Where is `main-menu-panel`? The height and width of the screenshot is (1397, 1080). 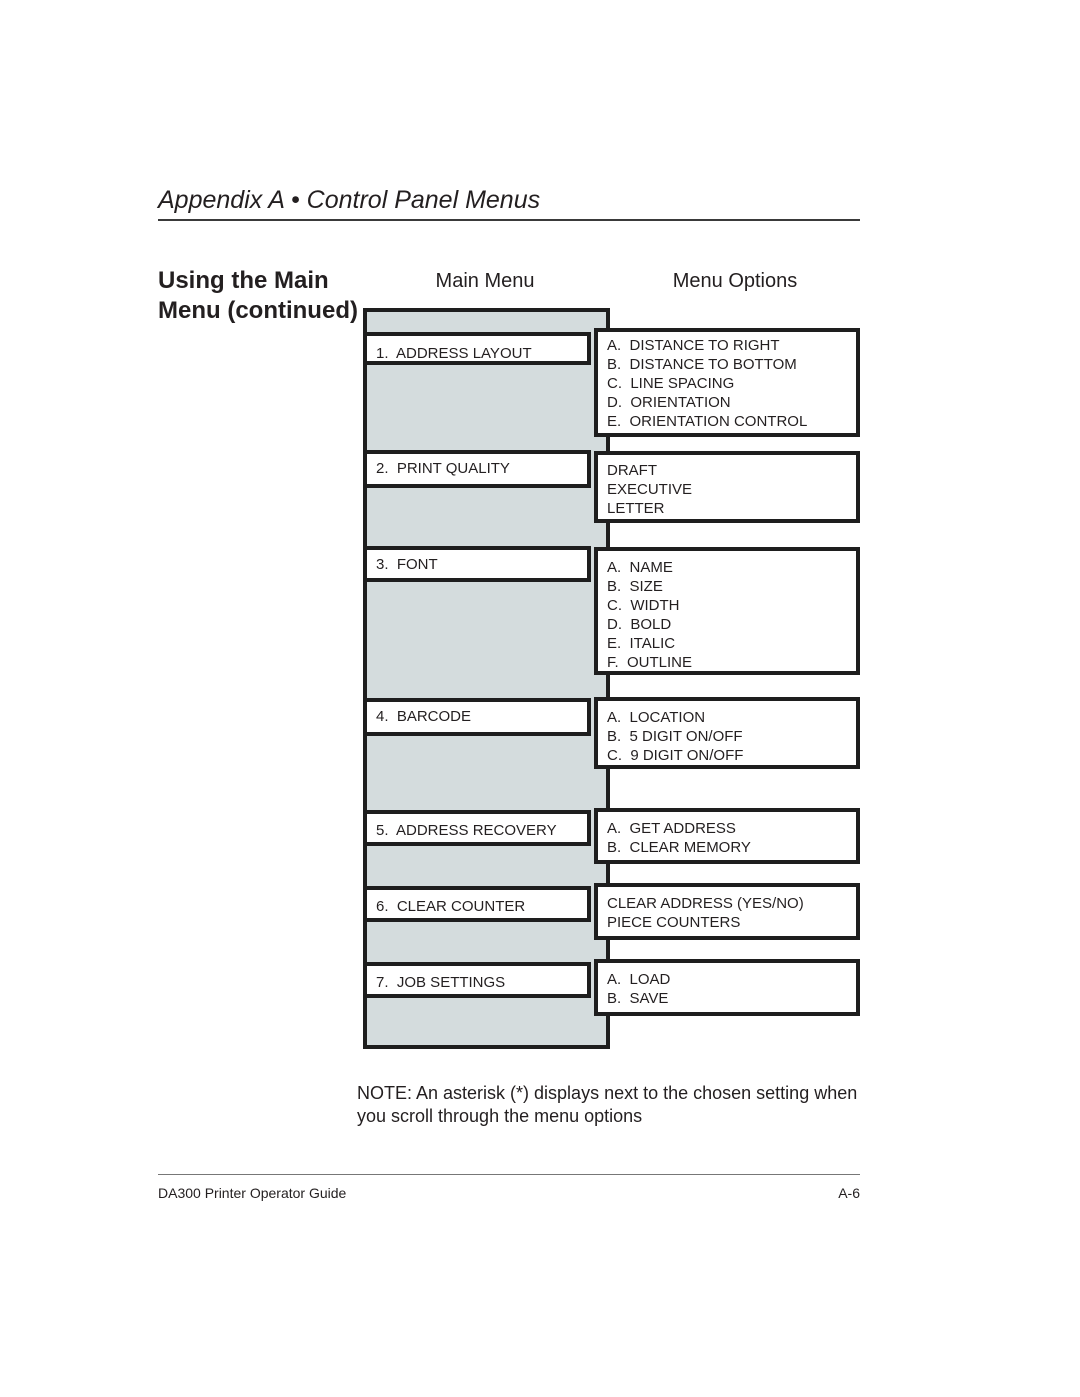
main-menu-panel is located at coordinates (486, 678).